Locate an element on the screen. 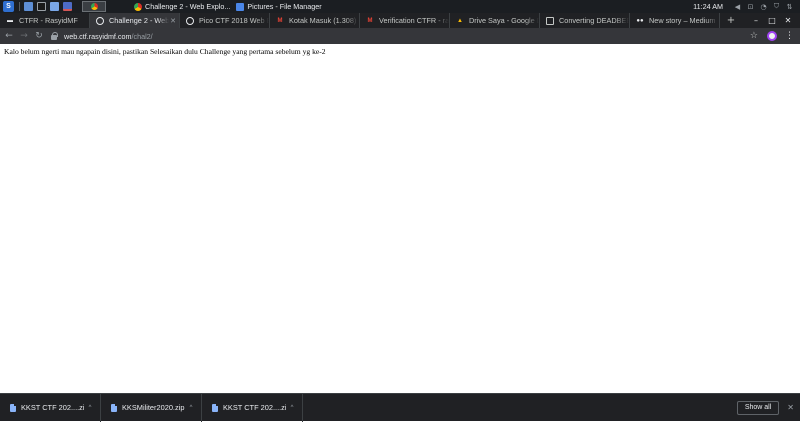  system-tray: 11:24 AM ◀ ⊡ ◔ ⛉ ⇅ is located at coordinates (746, 6).